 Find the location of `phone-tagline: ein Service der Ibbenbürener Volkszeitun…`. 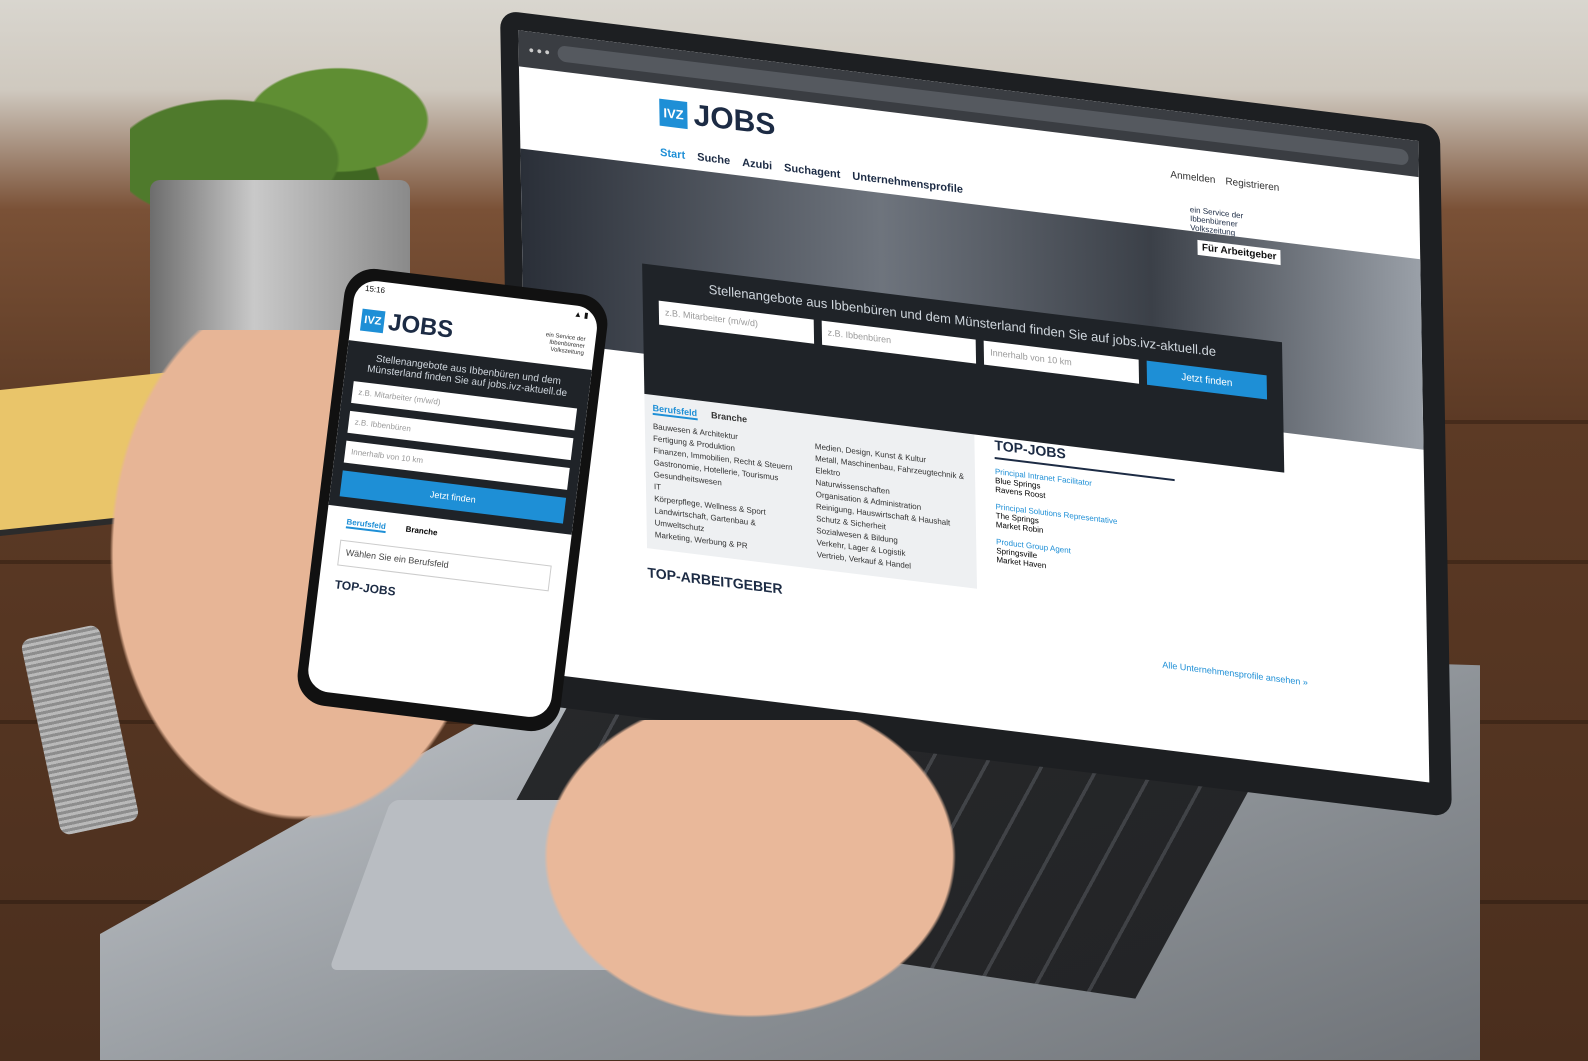

phone-tagline: ein Service der Ibbenbürener Volkszeitun… is located at coordinates (565, 344).